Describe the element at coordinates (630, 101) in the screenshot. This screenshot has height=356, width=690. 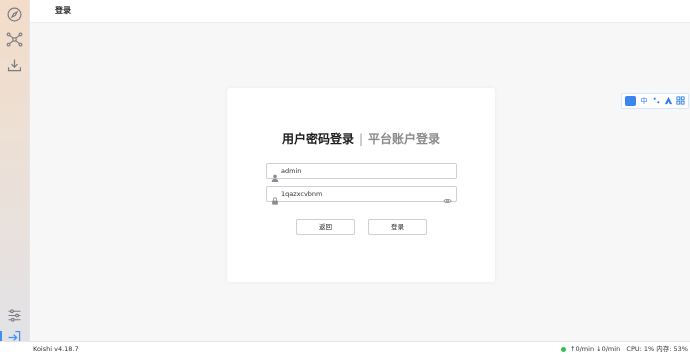
I see `ime-logo-icon` at that location.